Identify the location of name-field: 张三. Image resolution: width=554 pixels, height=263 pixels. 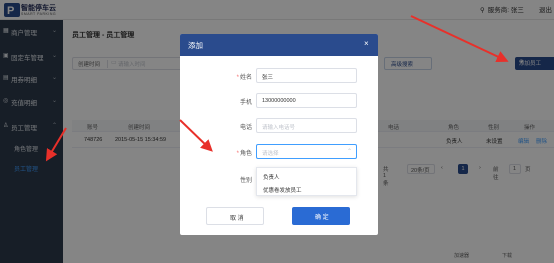
(306, 75).